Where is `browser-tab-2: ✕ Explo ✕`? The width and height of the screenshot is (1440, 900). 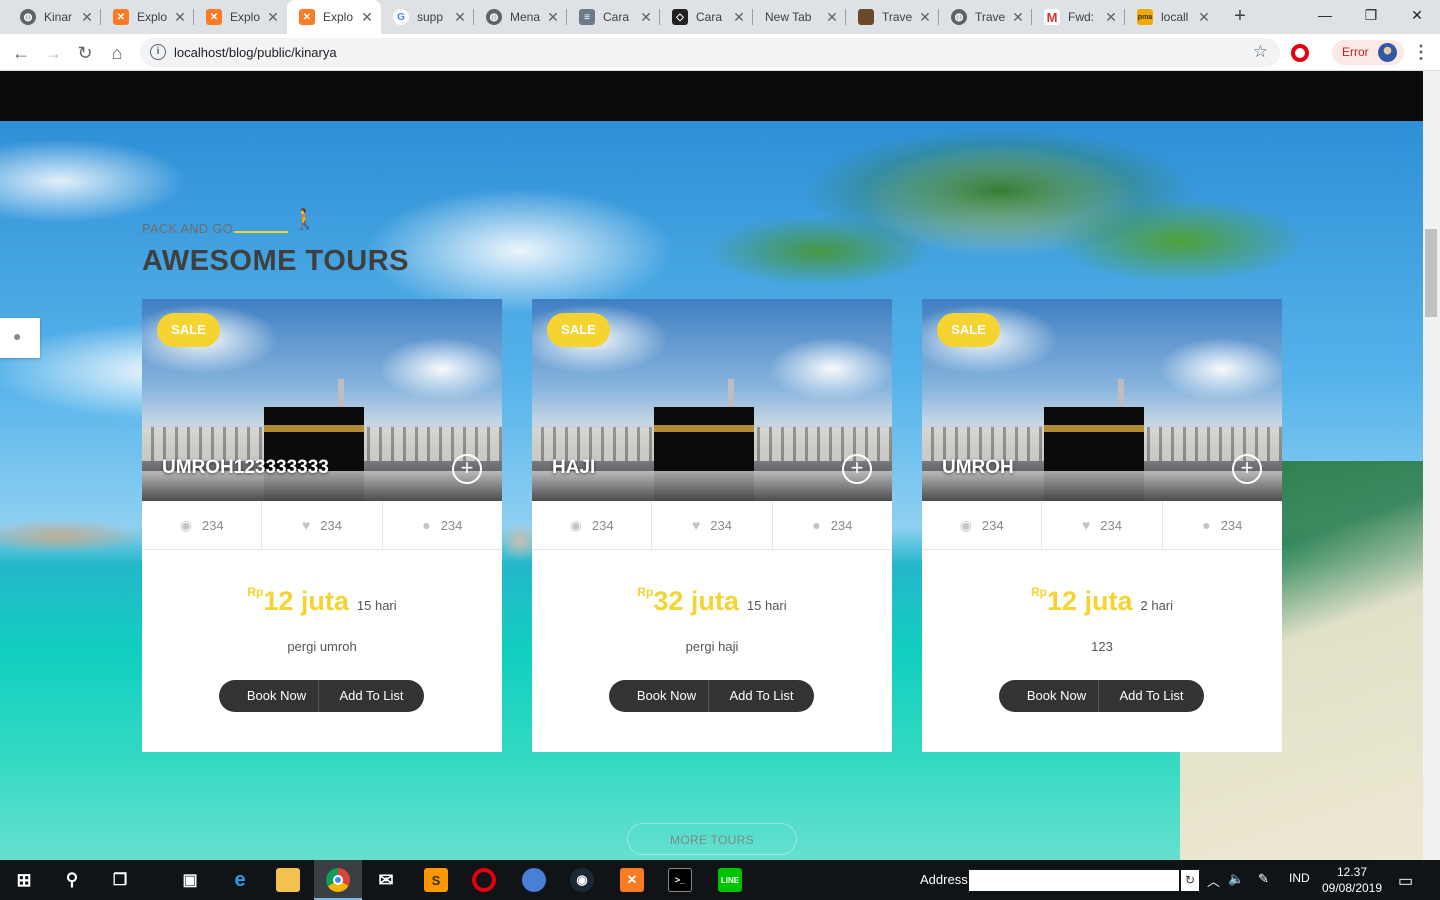 browser-tab-2: ✕ Explo ✕ is located at coordinates (240, 17).